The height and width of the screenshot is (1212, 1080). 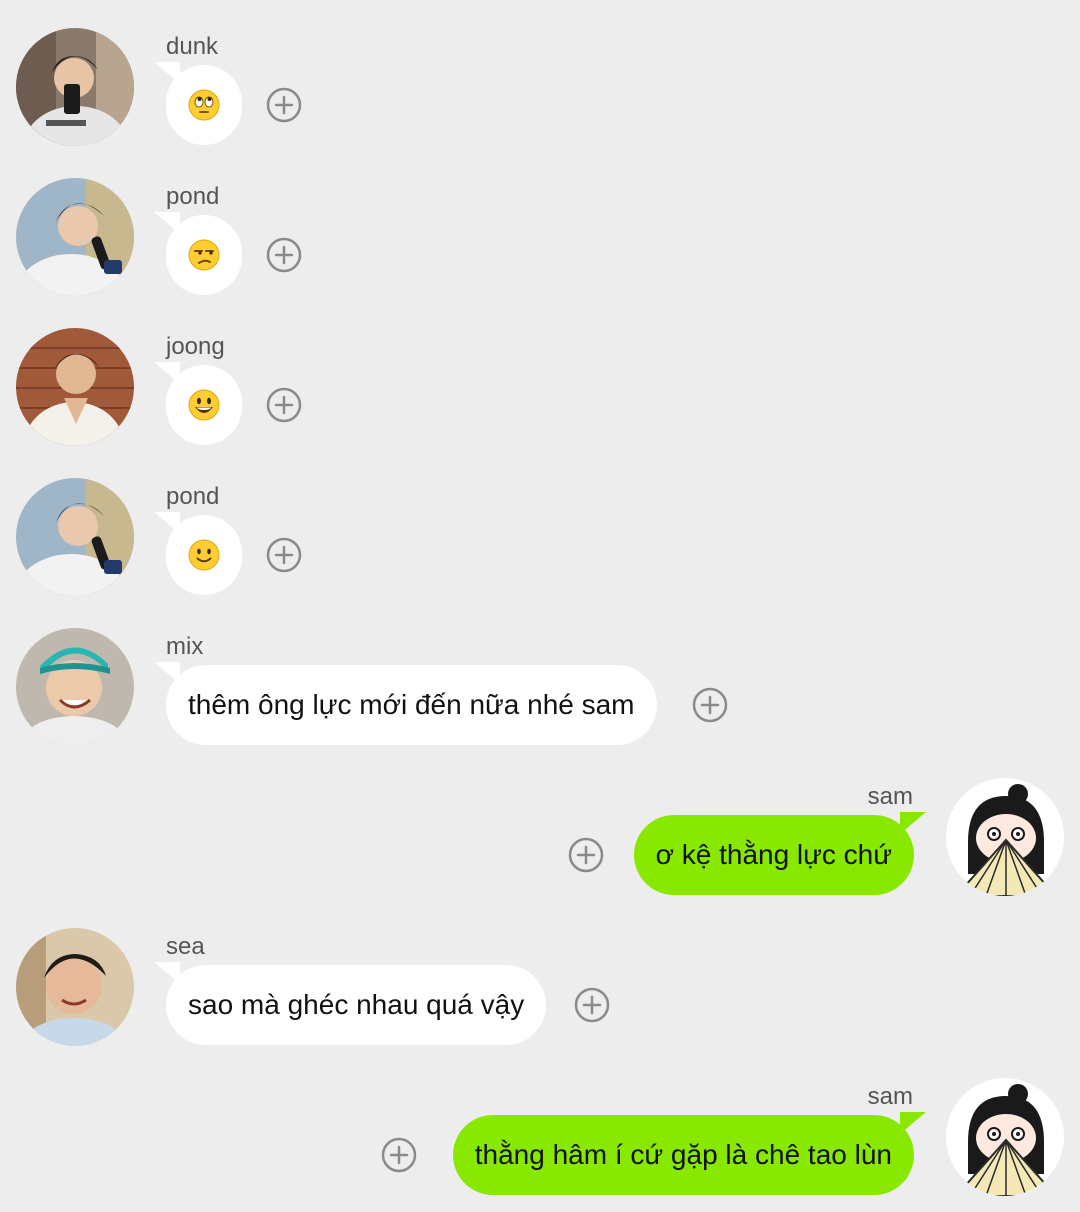 I want to click on message-row: dunk, so click(x=540, y=75).